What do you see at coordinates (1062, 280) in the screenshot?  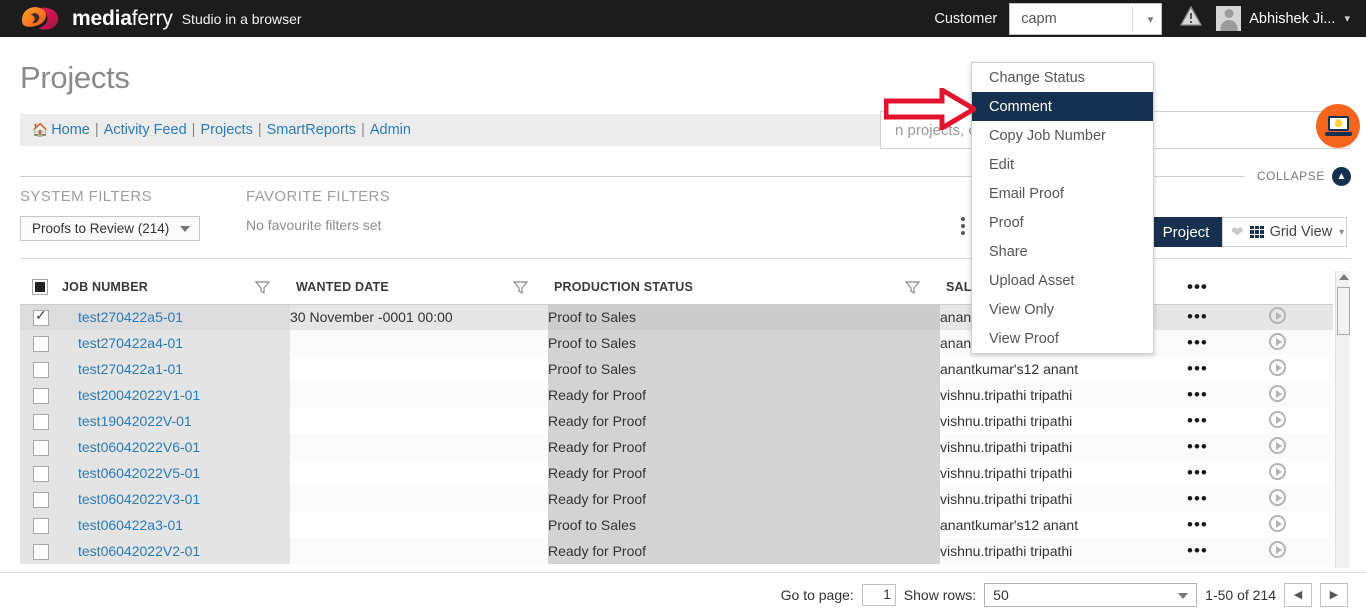 I see `menu-item-upload-asset: Upload Asset` at bounding box center [1062, 280].